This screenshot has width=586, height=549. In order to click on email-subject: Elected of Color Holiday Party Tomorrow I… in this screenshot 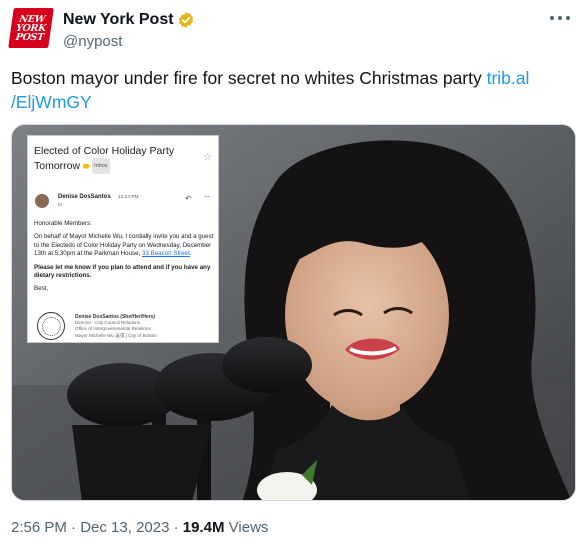, I will do `click(114, 159)`.